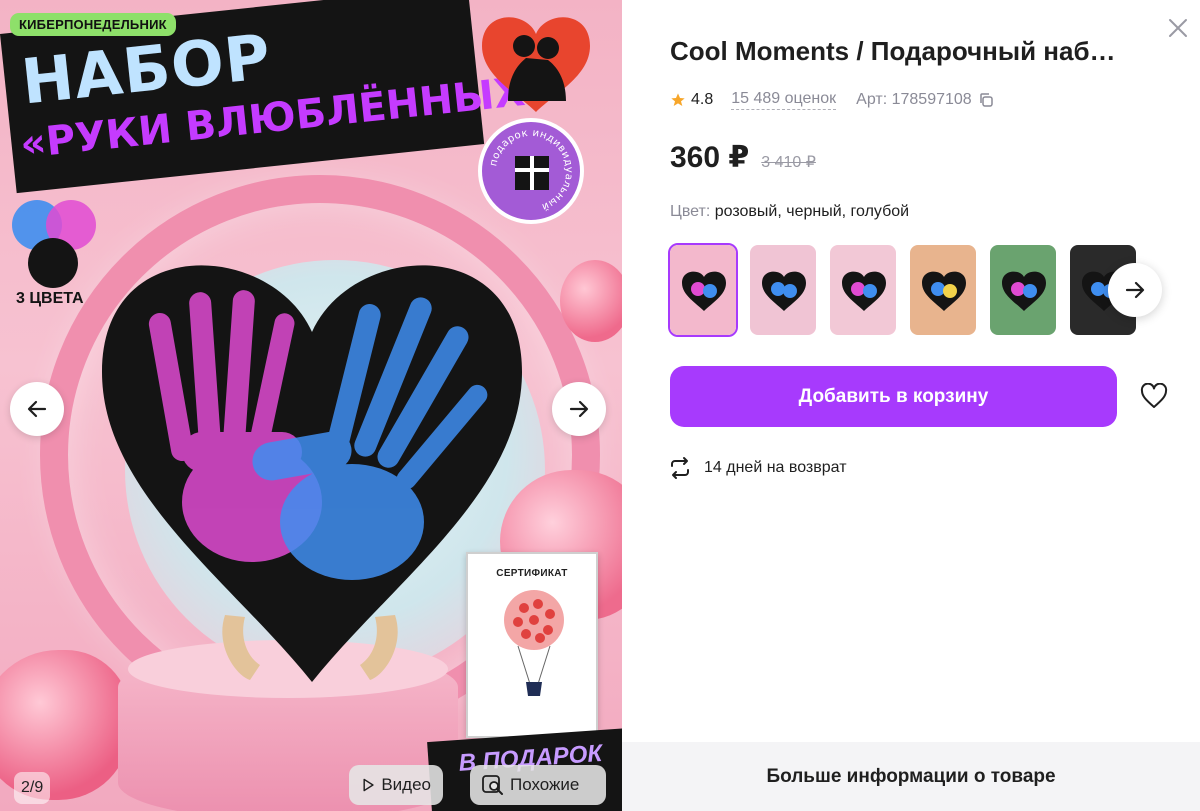 The width and height of the screenshot is (1200, 811). Describe the element at coordinates (788, 162) in the screenshot. I see `old-price: 3 410 ₽` at that location.